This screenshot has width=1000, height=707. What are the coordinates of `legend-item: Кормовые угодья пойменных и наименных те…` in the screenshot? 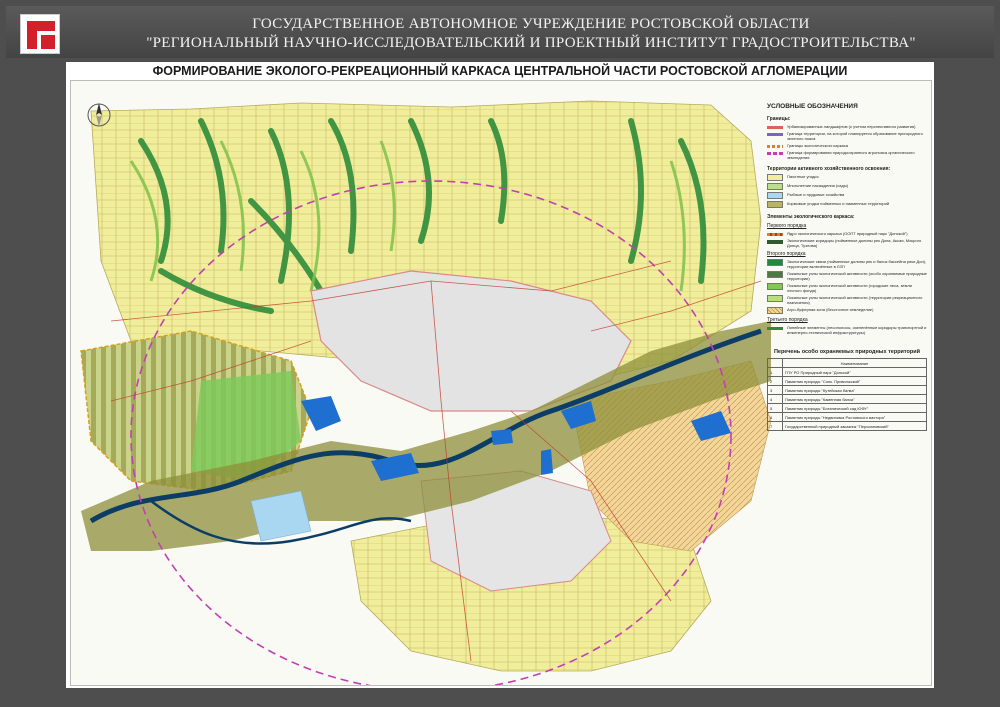 It's located at (847, 204).